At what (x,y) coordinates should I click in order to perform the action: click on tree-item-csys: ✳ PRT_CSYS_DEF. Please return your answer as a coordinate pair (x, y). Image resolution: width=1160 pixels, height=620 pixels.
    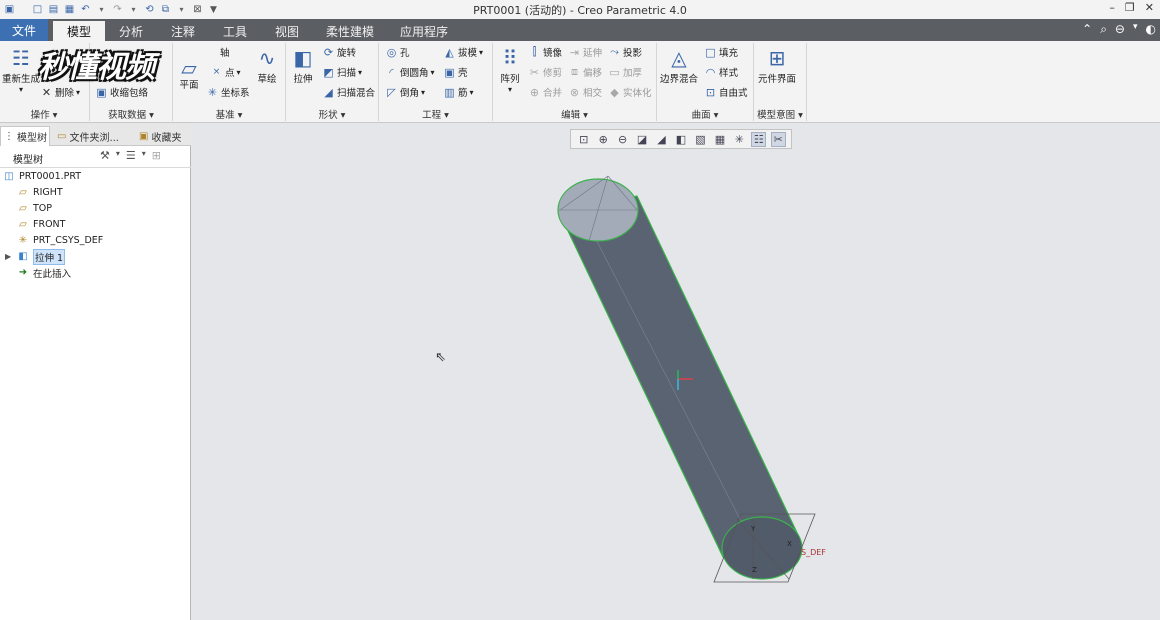
    Looking at the image, I should click on (60, 240).